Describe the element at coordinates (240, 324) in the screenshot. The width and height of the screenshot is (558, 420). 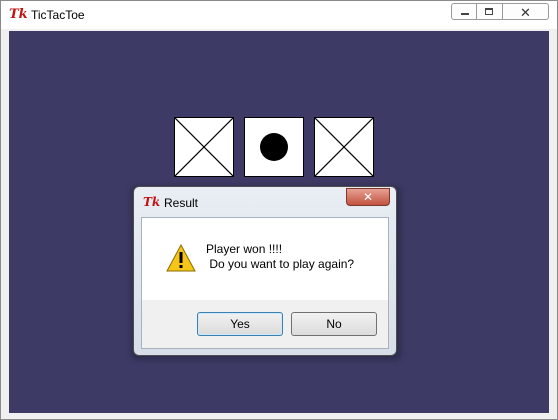
I see `yes-button: Yes` at that location.